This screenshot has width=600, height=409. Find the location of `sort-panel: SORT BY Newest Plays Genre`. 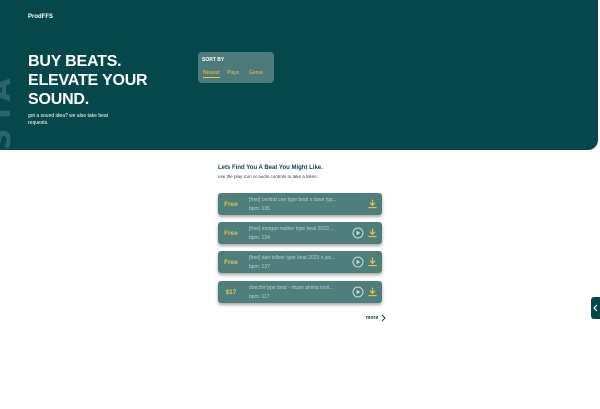

sort-panel: SORT BY Newest Plays Genre is located at coordinates (236, 67).